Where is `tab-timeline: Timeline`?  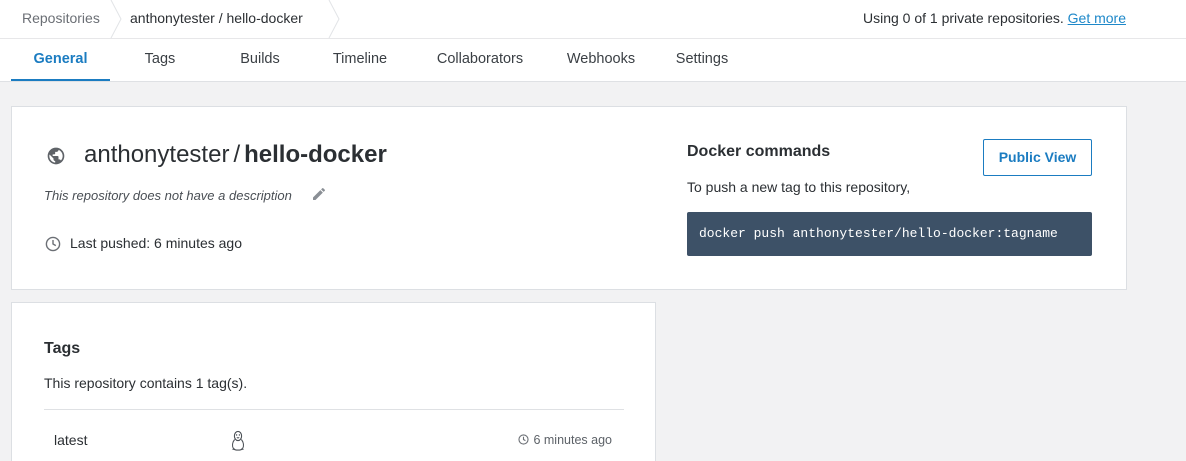 tab-timeline: Timeline is located at coordinates (360, 60).